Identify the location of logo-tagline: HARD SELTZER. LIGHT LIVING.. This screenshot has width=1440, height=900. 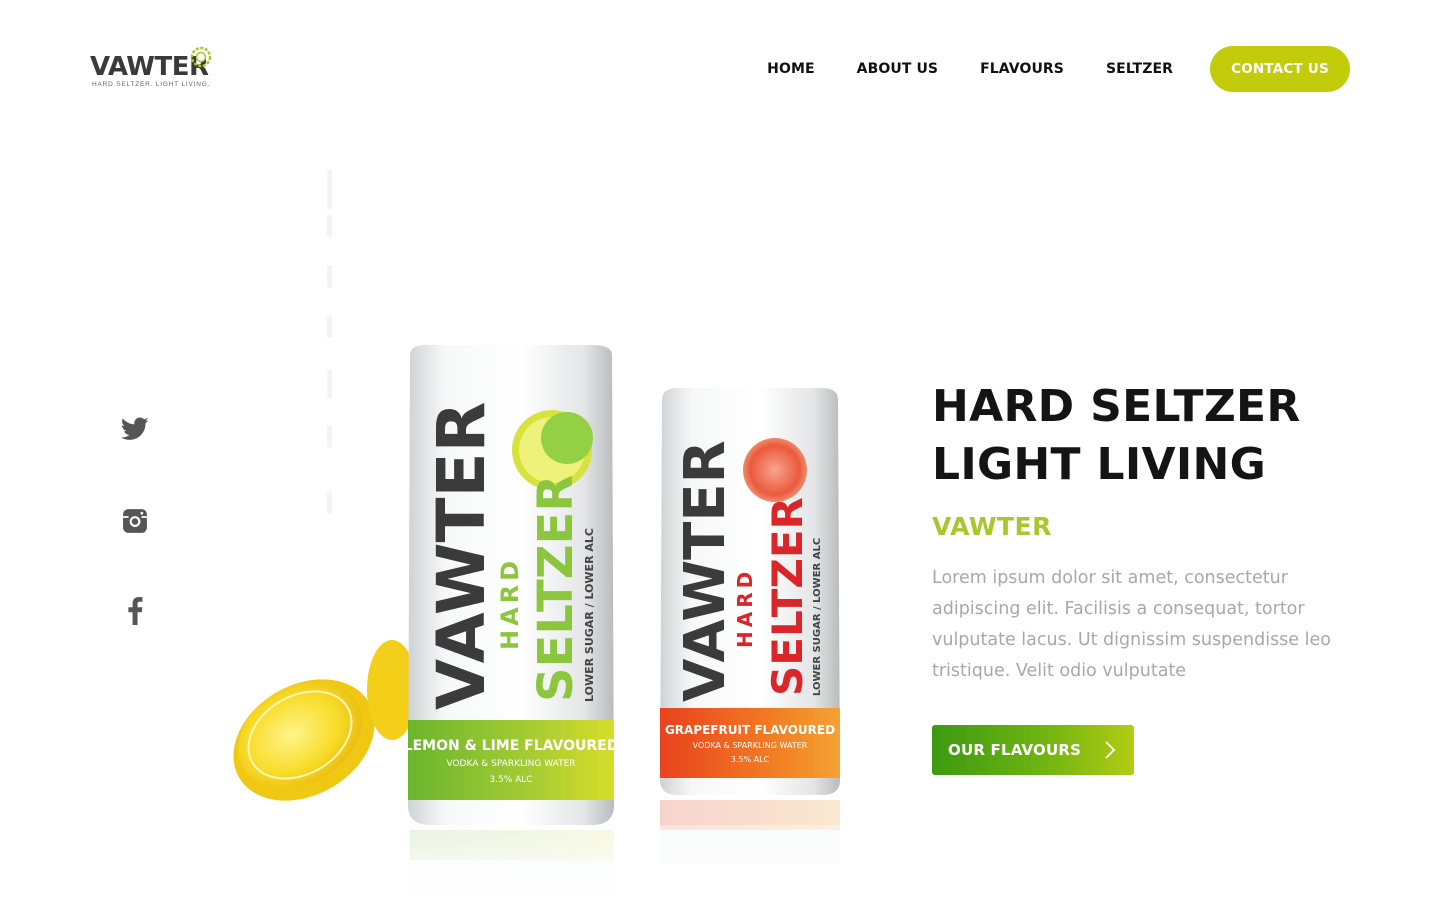
(151, 84).